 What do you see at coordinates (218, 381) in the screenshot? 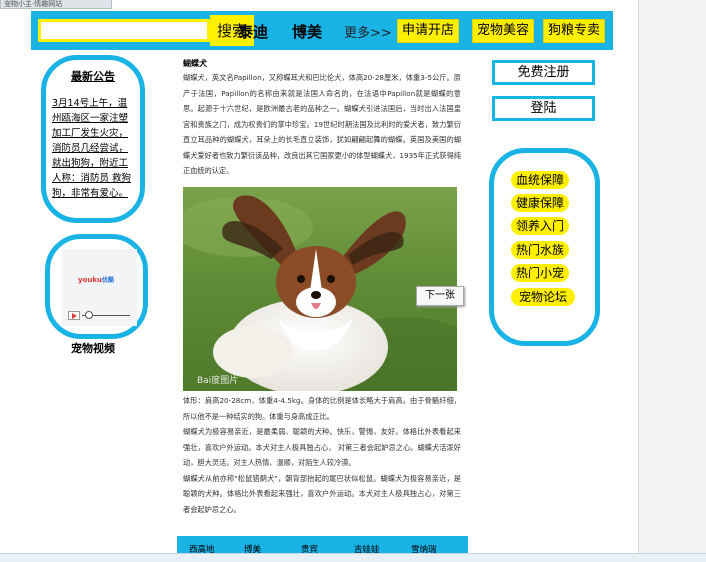
I see `photo-watermark: Bai度图片` at bounding box center [218, 381].